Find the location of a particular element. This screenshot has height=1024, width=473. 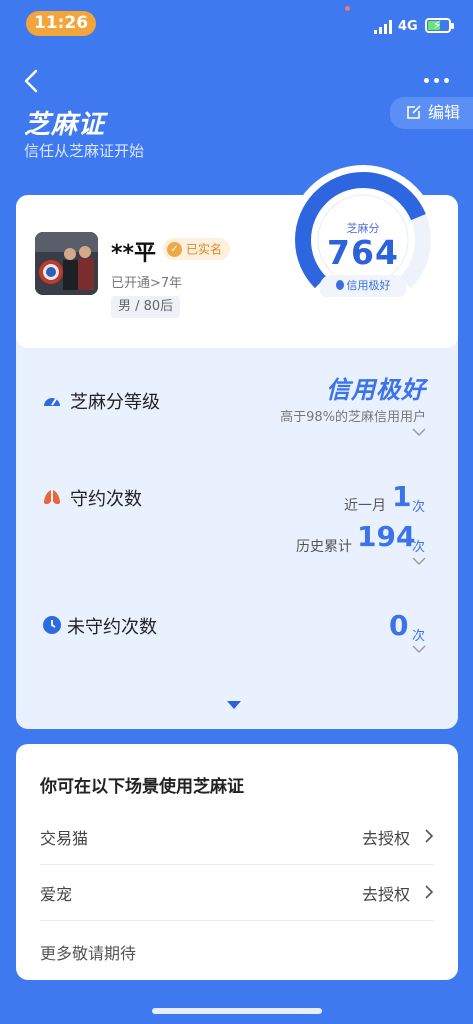

user-tag: 男 / 80后 is located at coordinates (146, 307).